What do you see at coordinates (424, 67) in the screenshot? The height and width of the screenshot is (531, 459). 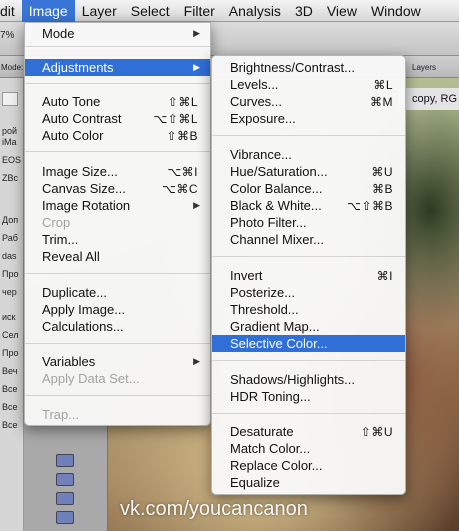 I see `layers-label: Layers` at bounding box center [424, 67].